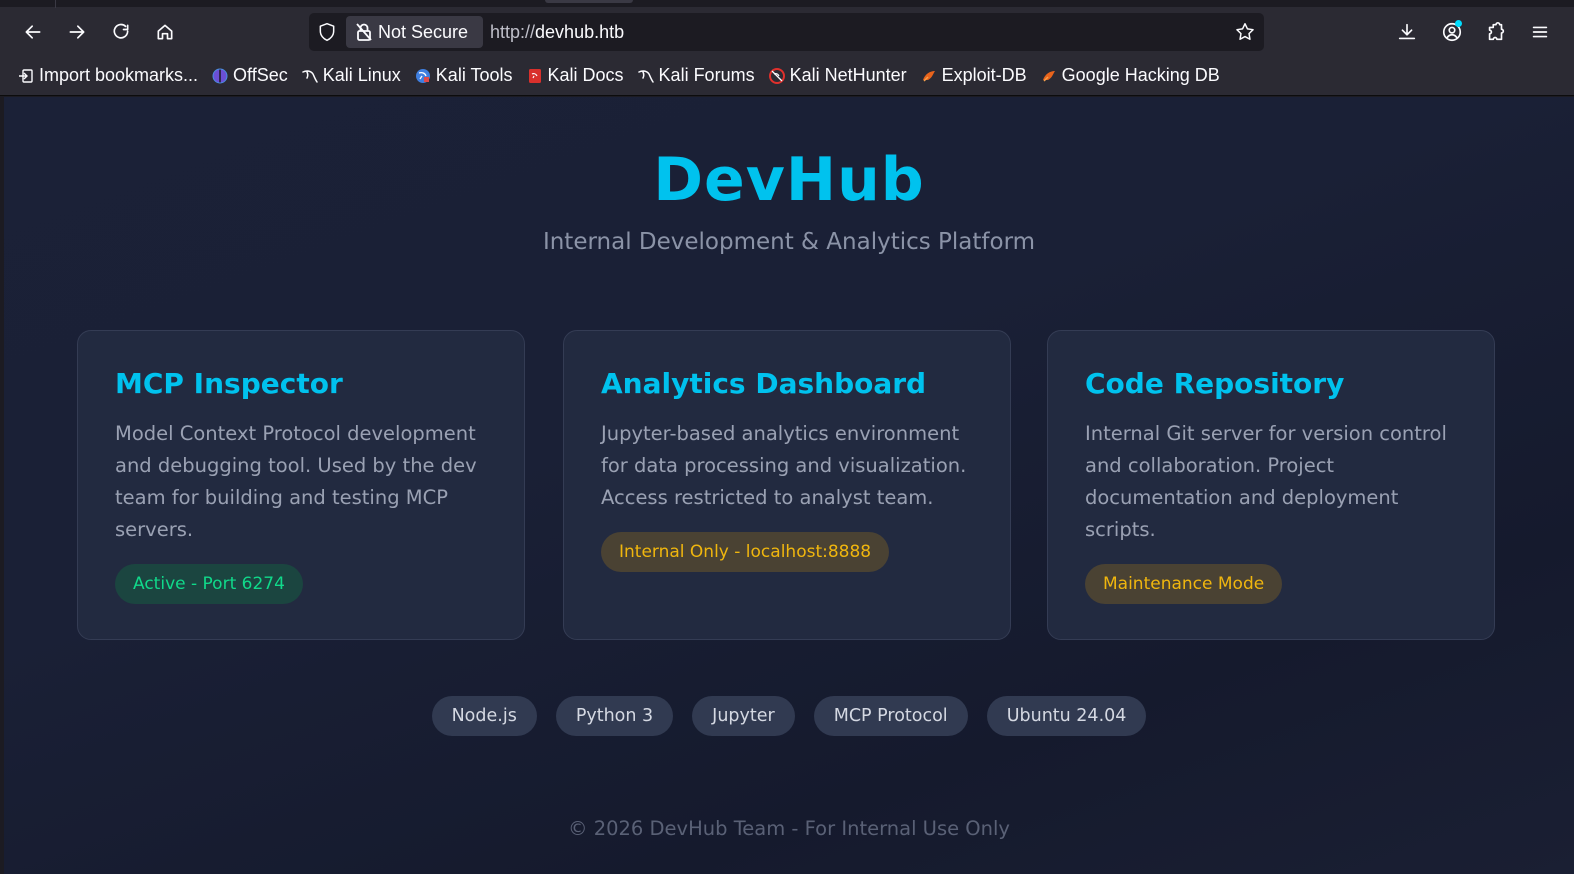 The width and height of the screenshot is (1574, 874). What do you see at coordinates (229, 383) in the screenshot?
I see `card-title: MCP Inspector` at bounding box center [229, 383].